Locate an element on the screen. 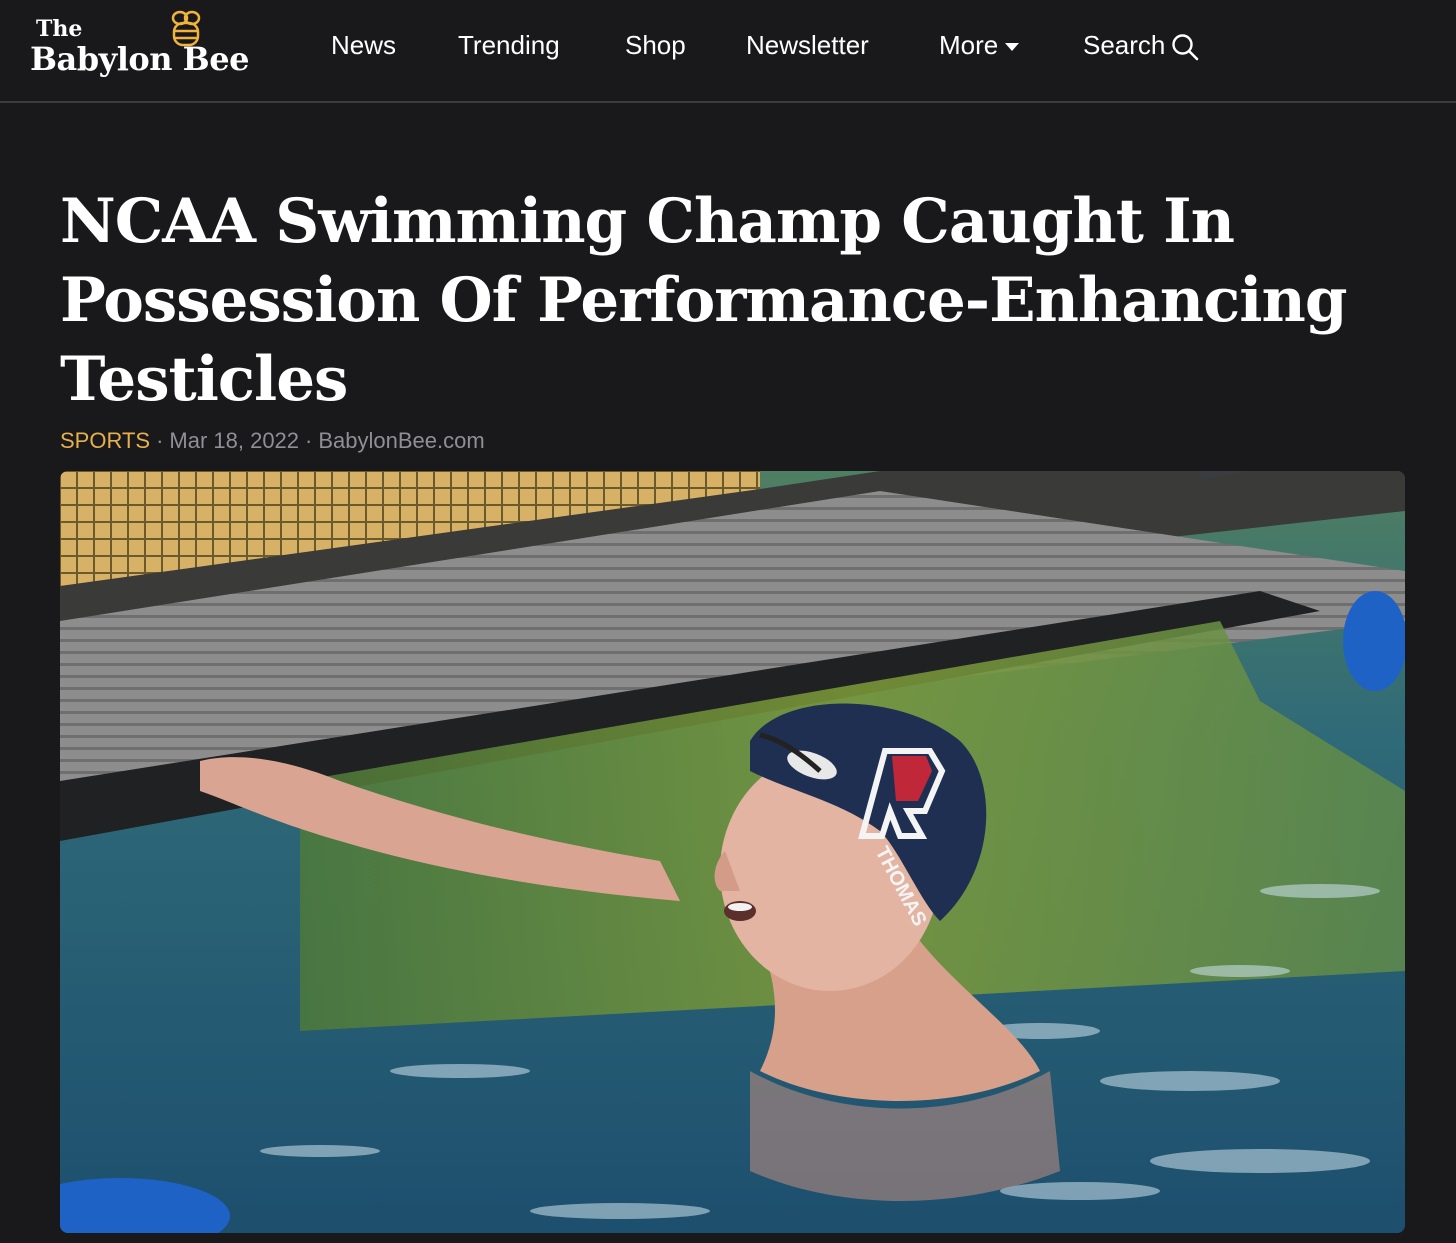 This screenshot has height=1243, width=1456. logo-the-text: The is located at coordinates (59, 29).